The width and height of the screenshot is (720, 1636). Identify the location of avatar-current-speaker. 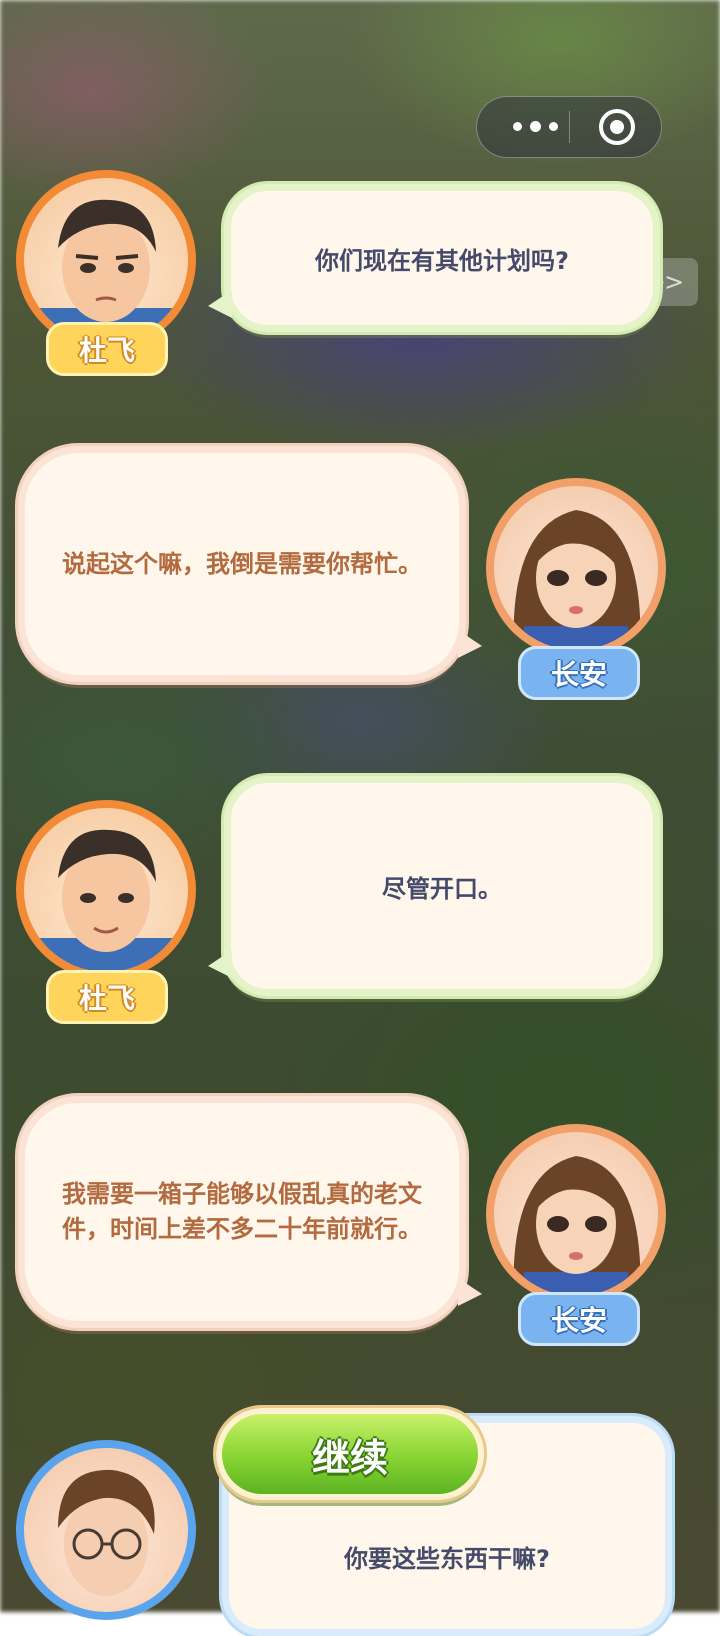
(106, 1530).